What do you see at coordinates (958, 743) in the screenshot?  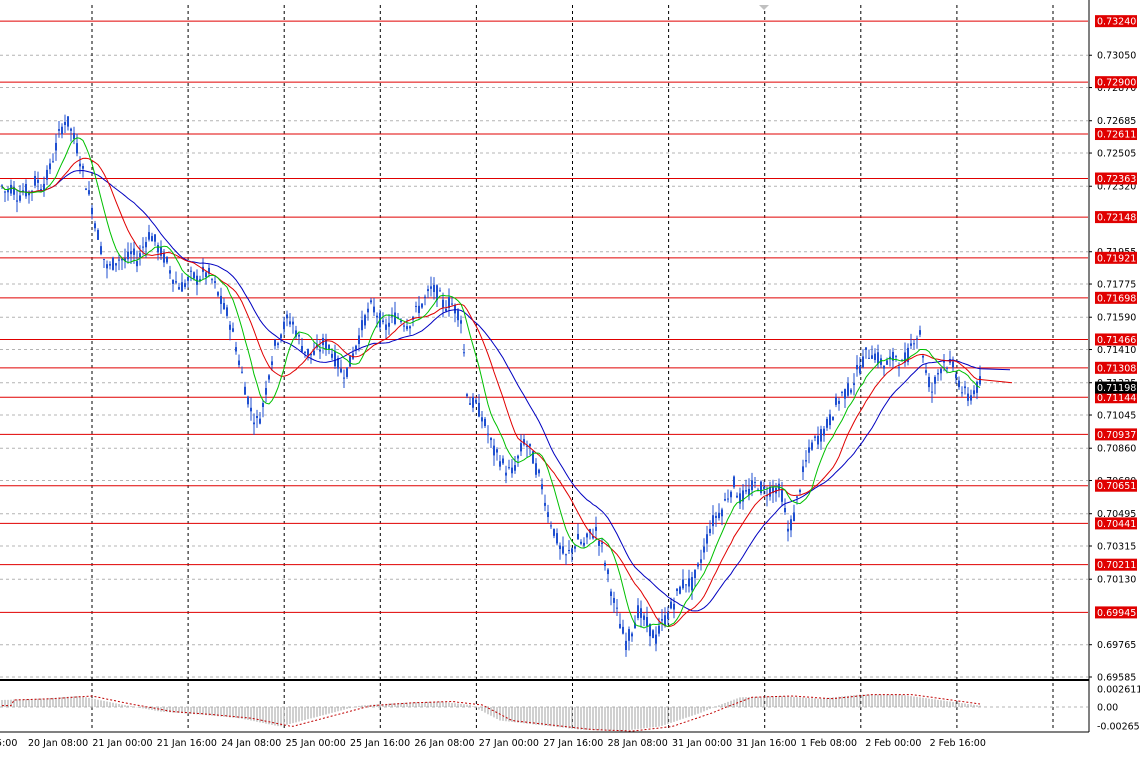 I see `time-tick-label: 2 Feb 16:00` at bounding box center [958, 743].